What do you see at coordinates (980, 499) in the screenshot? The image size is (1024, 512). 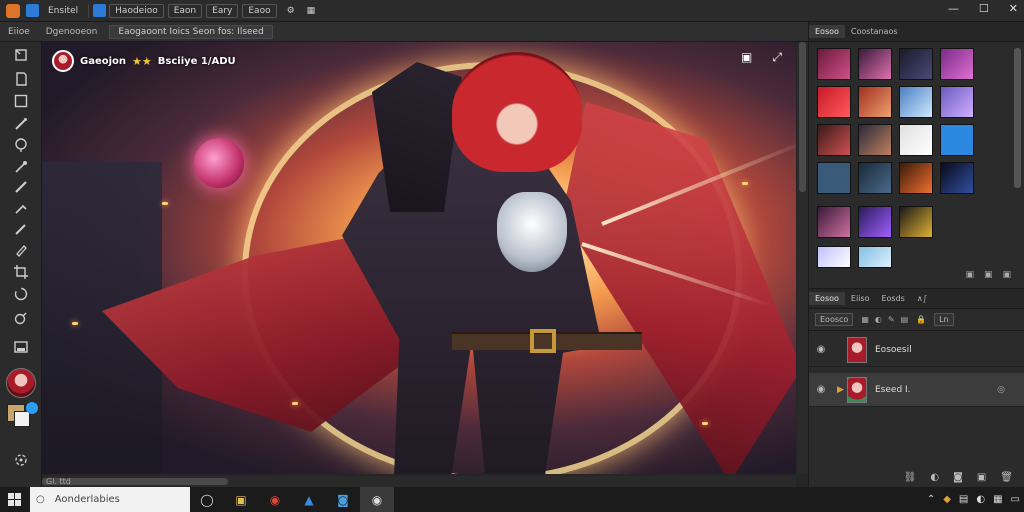 I see `volume-icon: ◐` at bounding box center [980, 499].